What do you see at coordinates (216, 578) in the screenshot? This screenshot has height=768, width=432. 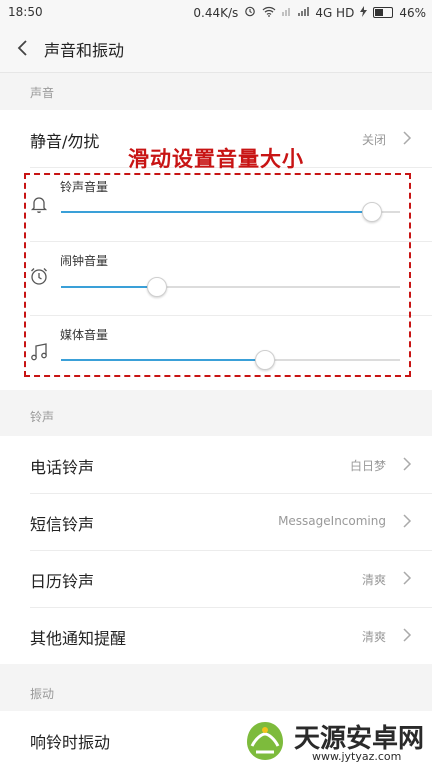 I see `ringtone-item-calendar: 日历铃声 清爽` at bounding box center [216, 578].